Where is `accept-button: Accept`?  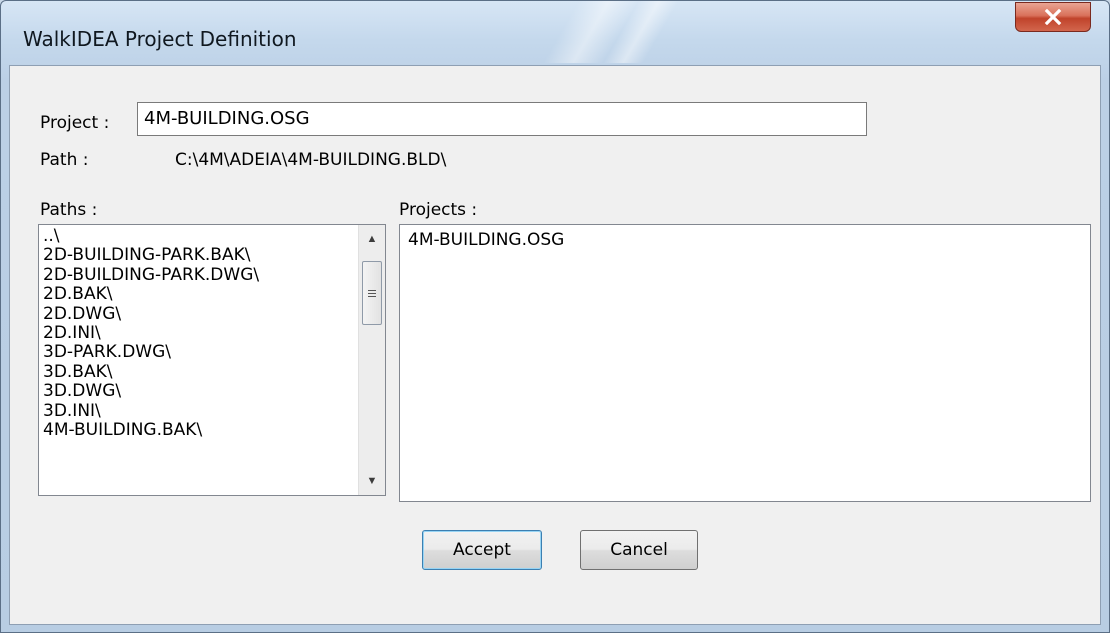 accept-button: Accept is located at coordinates (482, 550).